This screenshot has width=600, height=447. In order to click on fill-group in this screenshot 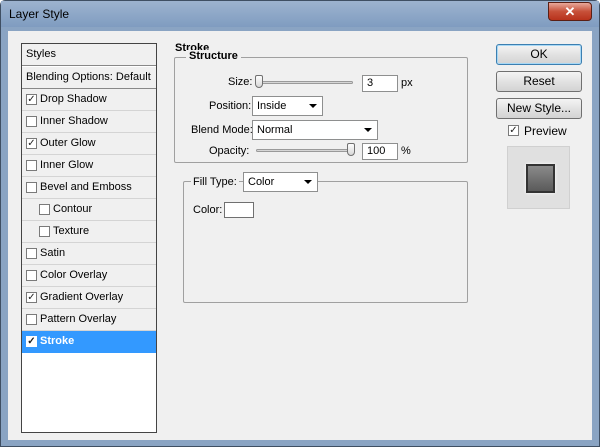, I will do `click(325, 242)`.